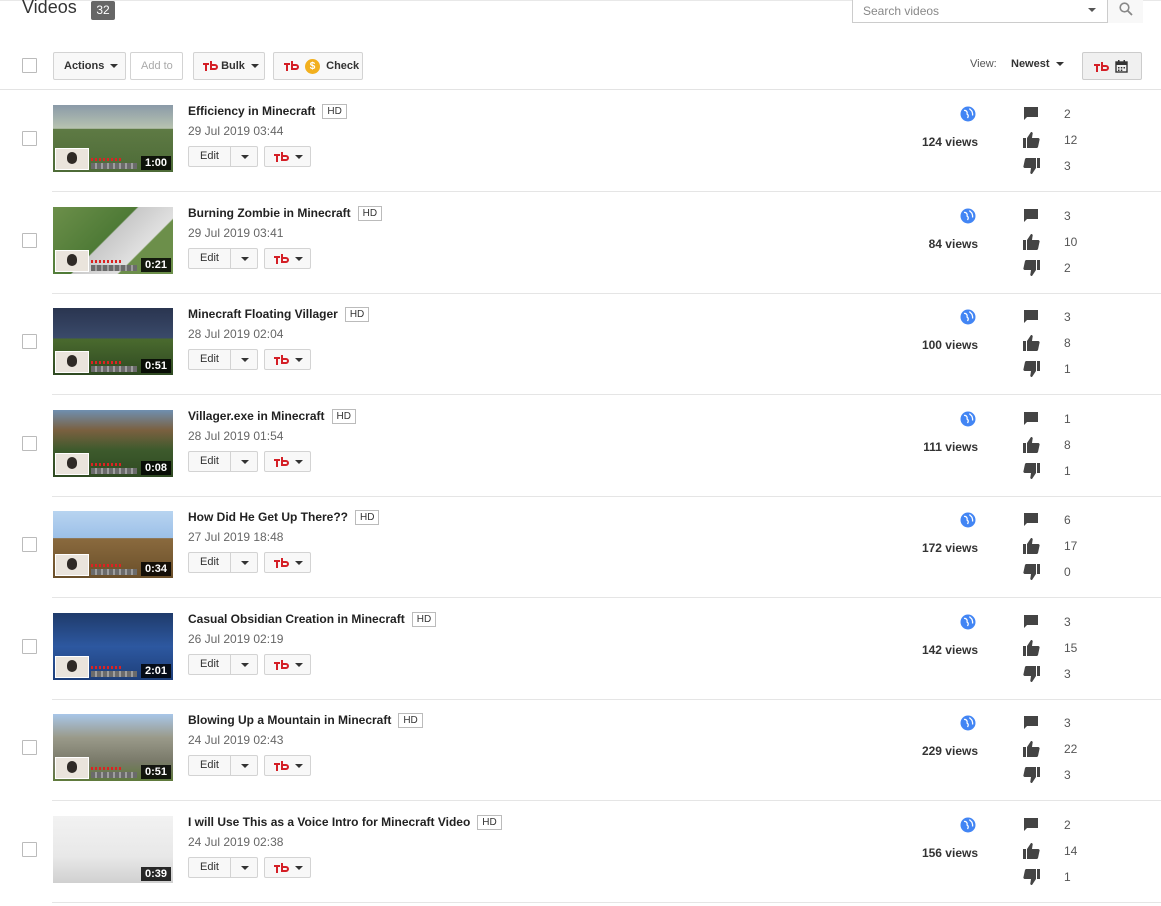 The width and height of the screenshot is (1161, 906). Describe the element at coordinates (1067, 520) in the screenshot. I see `comment-count: 6` at that location.